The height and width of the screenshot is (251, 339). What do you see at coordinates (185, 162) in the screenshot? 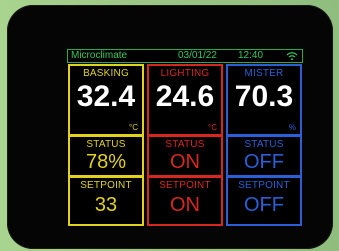
I see `lighting-status-value: ON` at bounding box center [185, 162].